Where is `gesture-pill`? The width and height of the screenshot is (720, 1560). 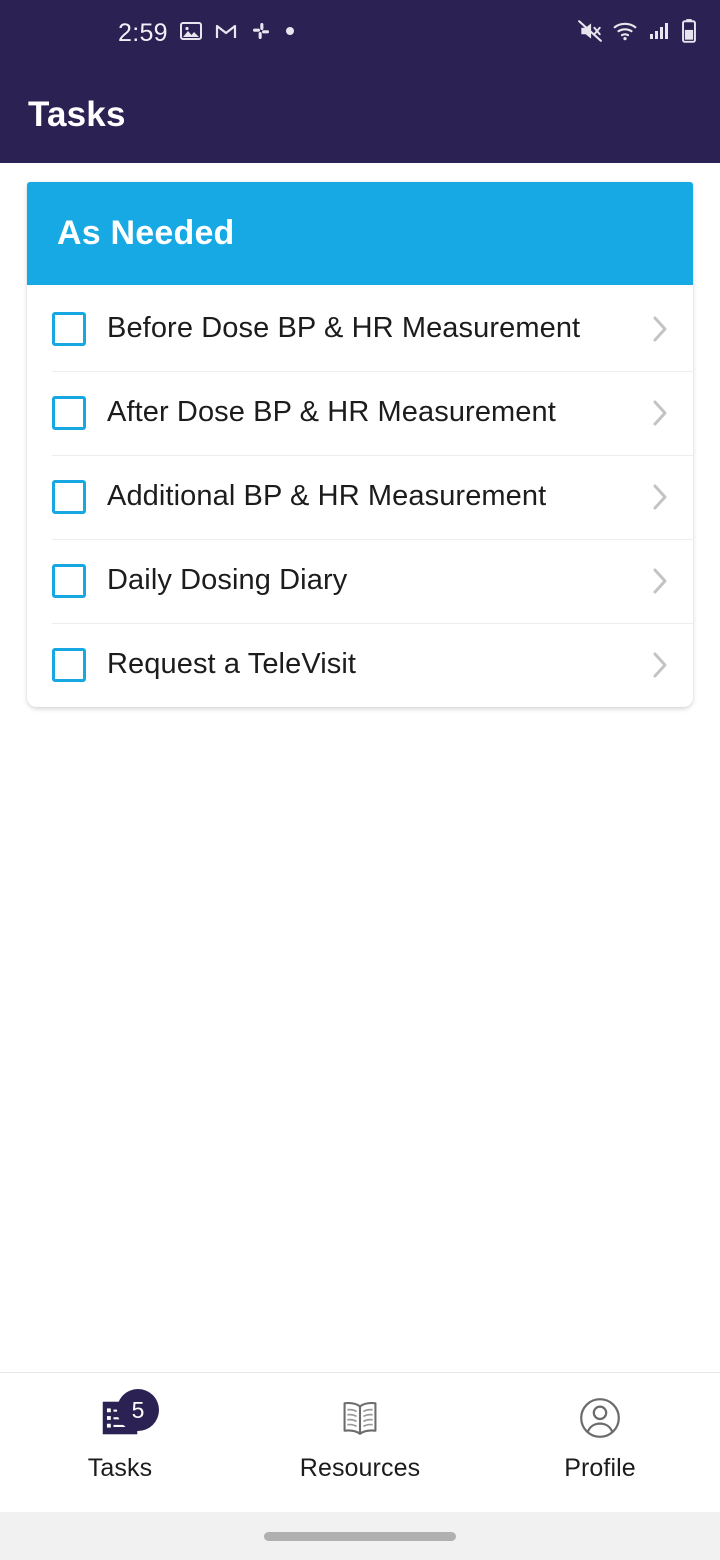
gesture-pill is located at coordinates (360, 1536).